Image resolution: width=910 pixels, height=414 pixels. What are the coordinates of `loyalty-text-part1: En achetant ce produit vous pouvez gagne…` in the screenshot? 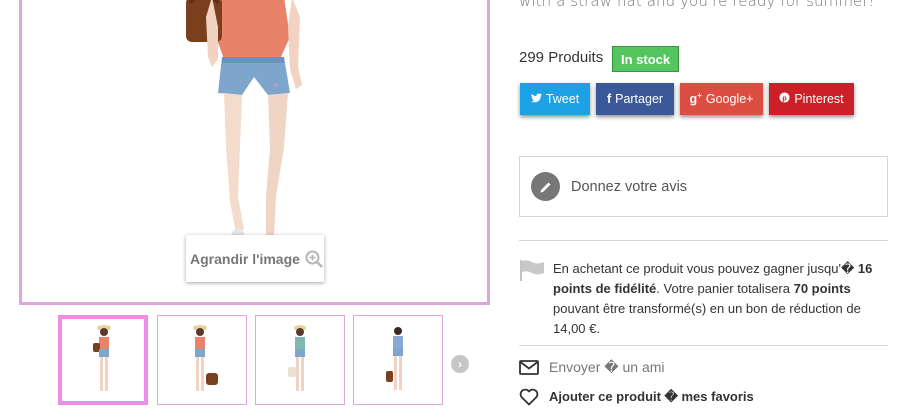 It's located at (705, 268).